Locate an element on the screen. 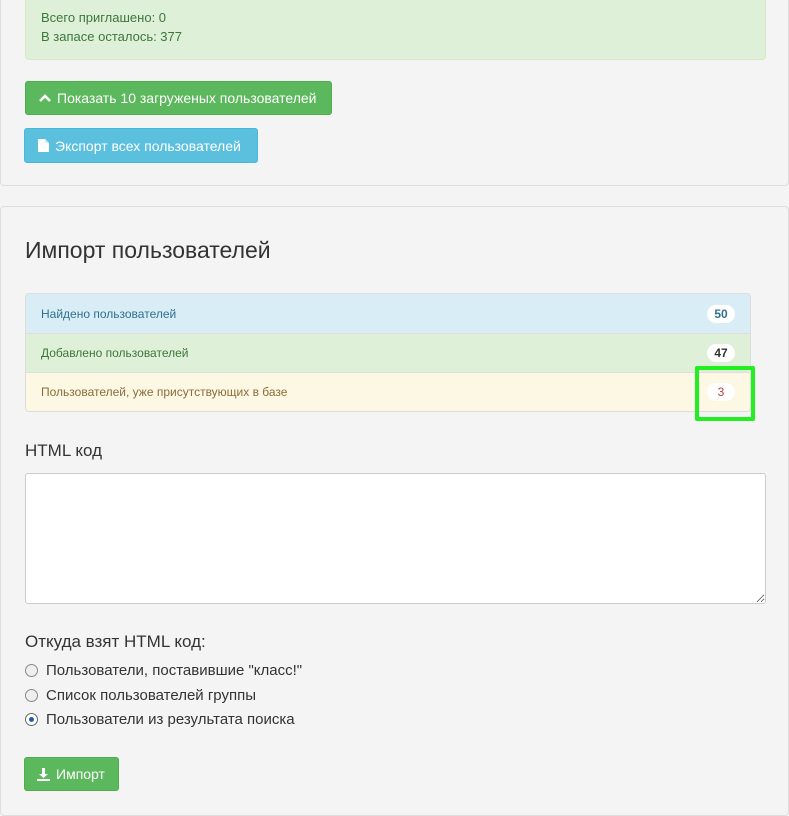  import-button-label: Импорт is located at coordinates (80, 774).